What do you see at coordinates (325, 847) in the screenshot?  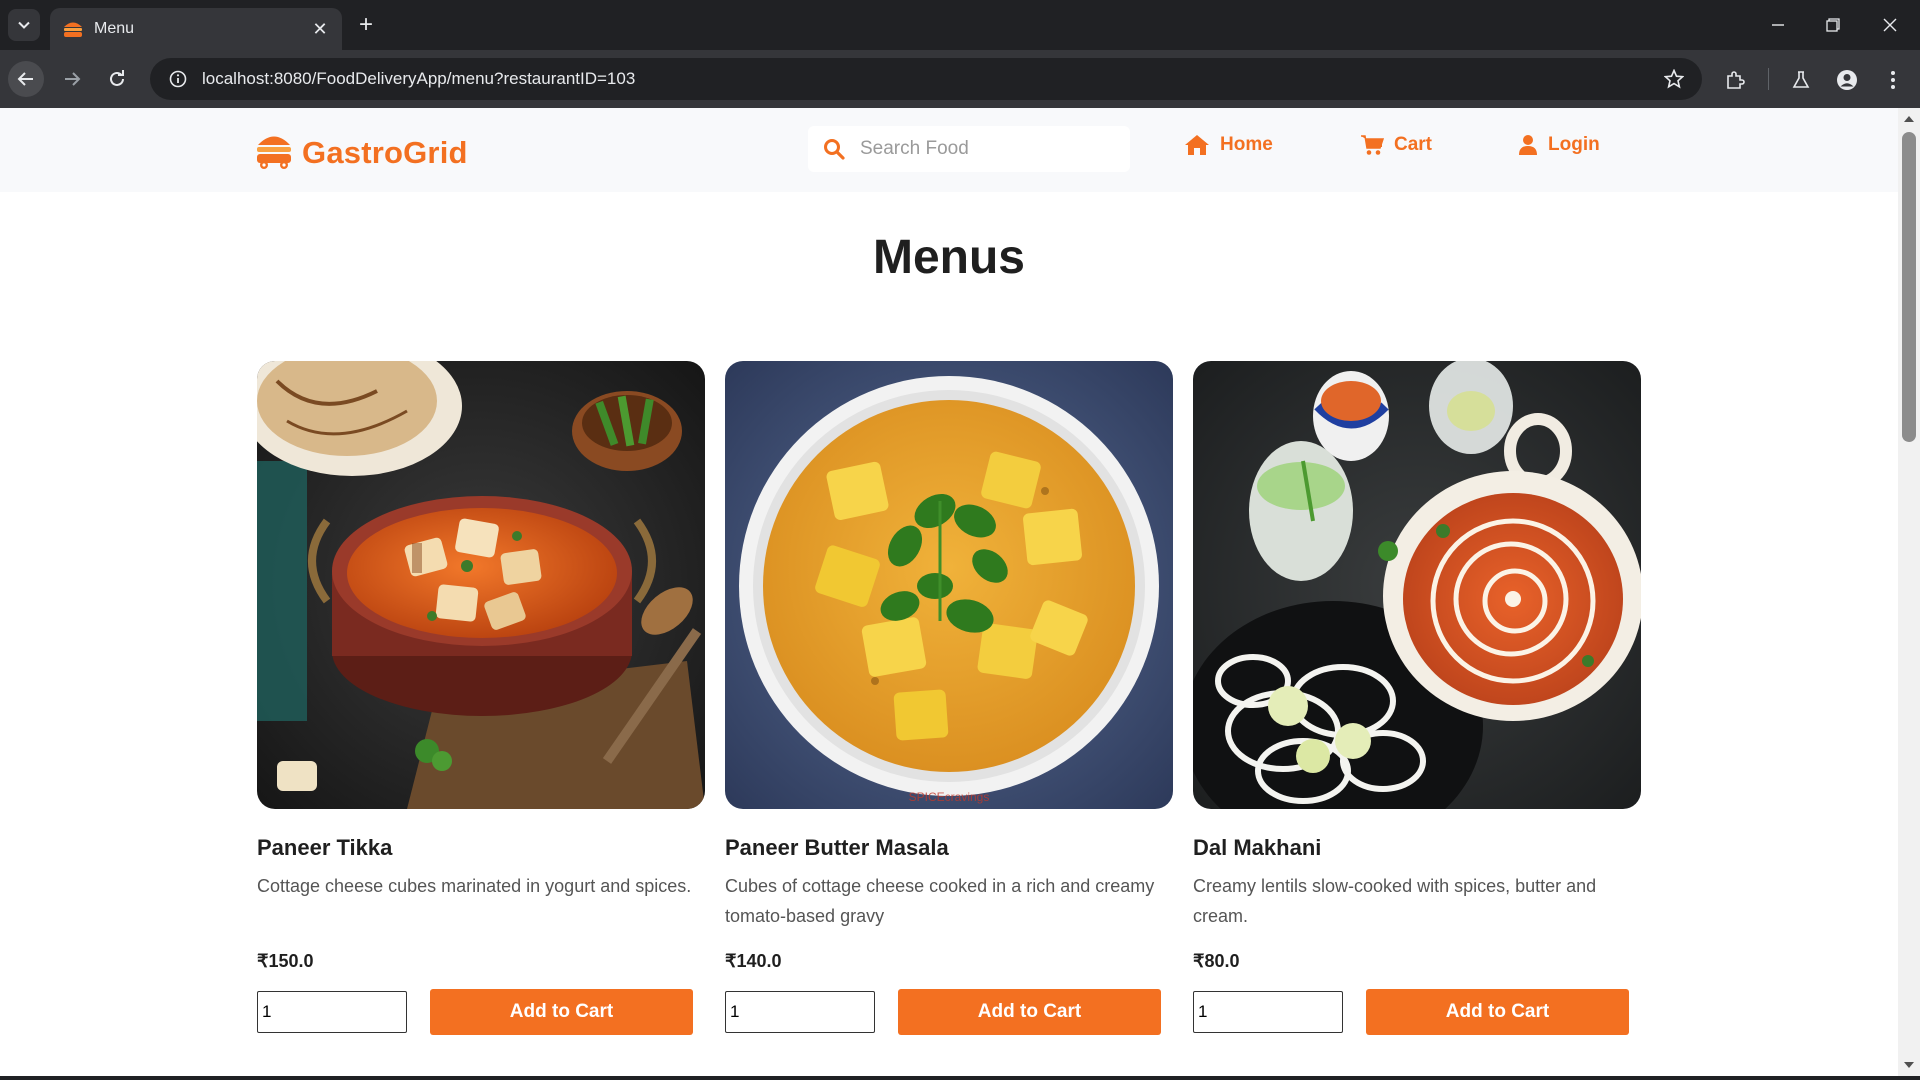 I see `item-name: Paneer Tikka` at bounding box center [325, 847].